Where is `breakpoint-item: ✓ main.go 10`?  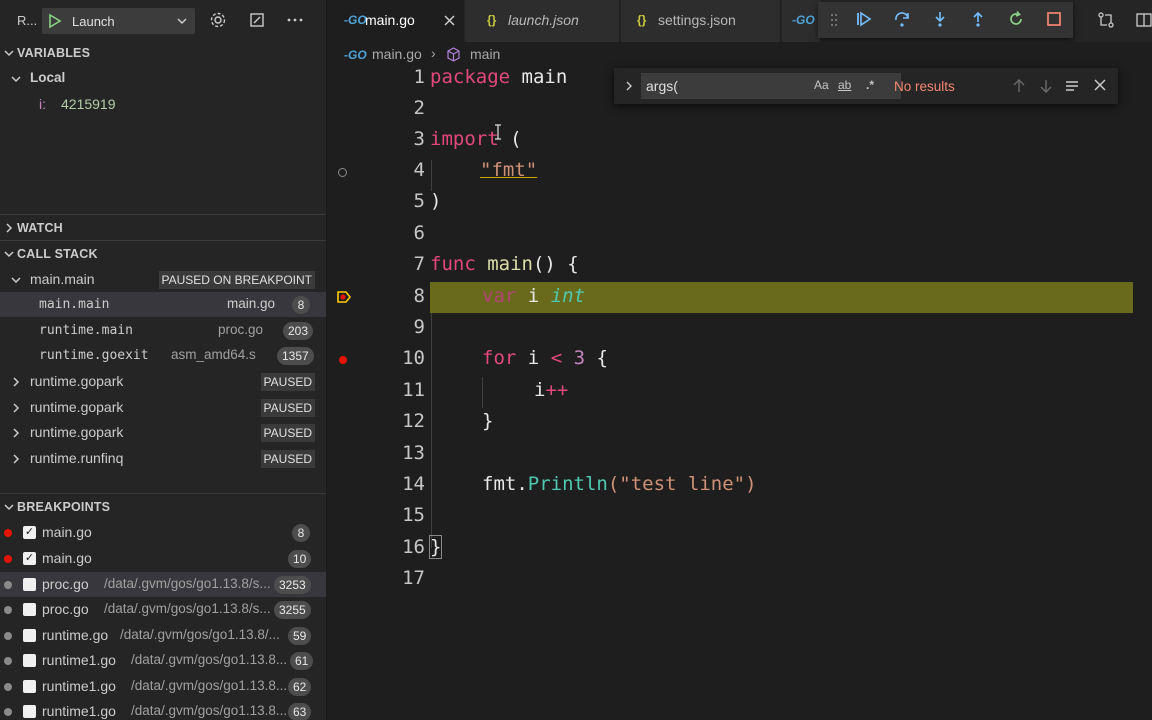 breakpoint-item: ✓ main.go 10 is located at coordinates (163, 558).